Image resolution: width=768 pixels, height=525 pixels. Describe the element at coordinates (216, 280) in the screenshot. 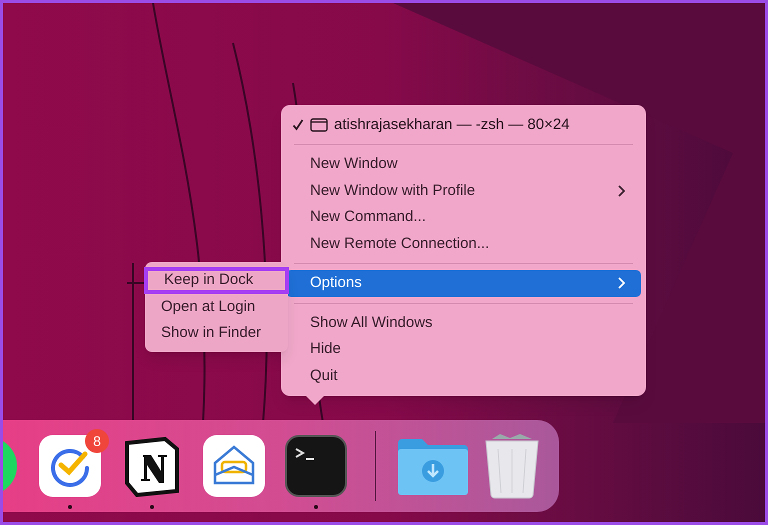

I see `menu-item: Keep in Dock` at that location.